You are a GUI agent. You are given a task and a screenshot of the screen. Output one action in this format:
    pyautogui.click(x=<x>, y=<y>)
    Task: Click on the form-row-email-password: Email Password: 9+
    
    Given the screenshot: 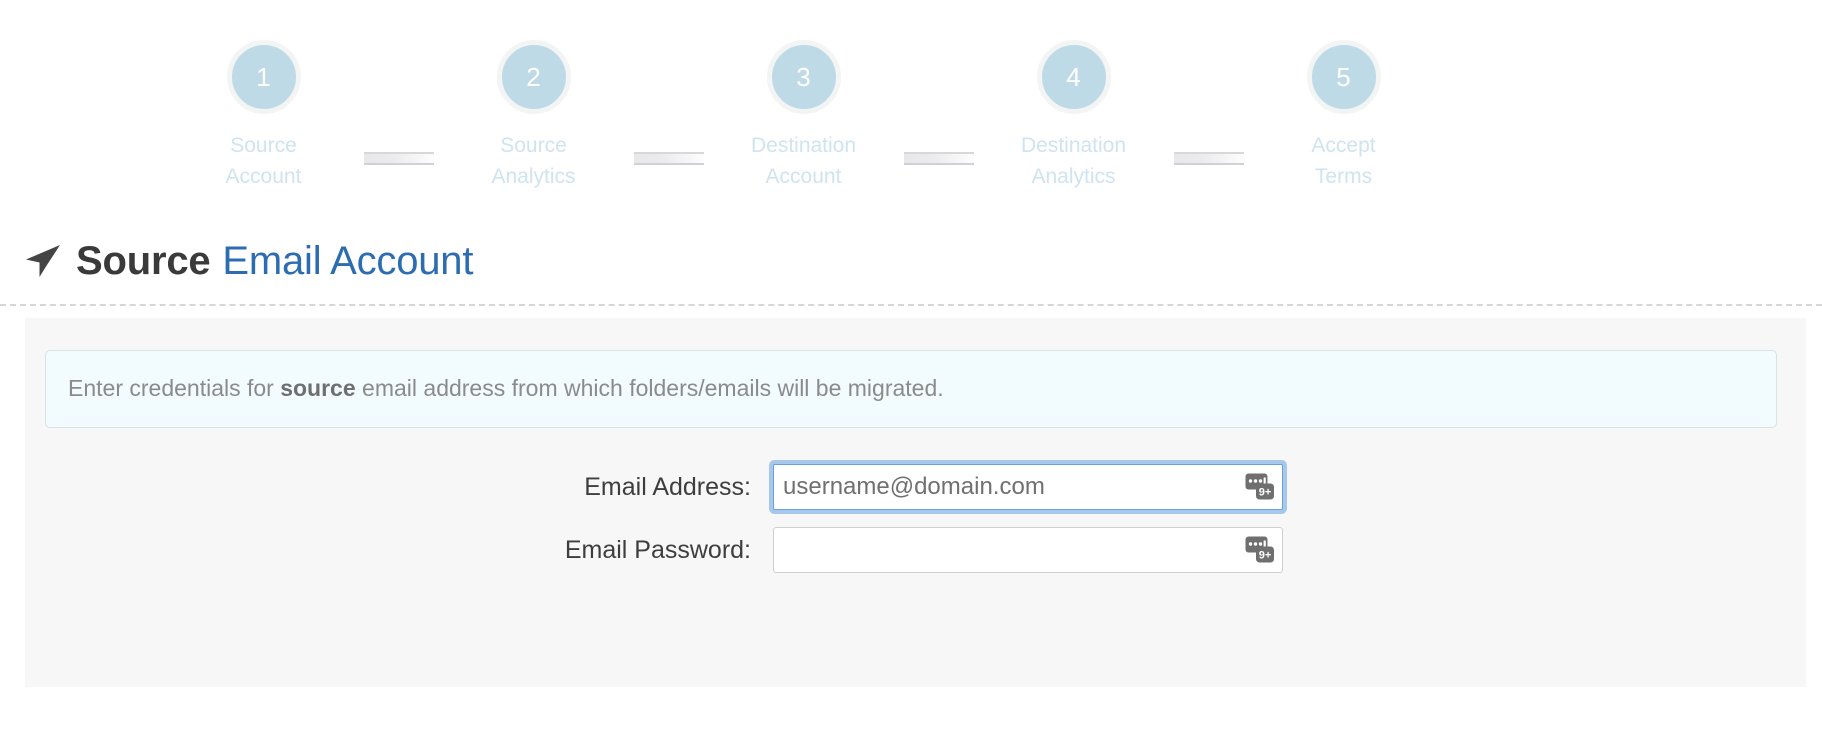 What is the action you would take?
    pyautogui.click(x=911, y=549)
    